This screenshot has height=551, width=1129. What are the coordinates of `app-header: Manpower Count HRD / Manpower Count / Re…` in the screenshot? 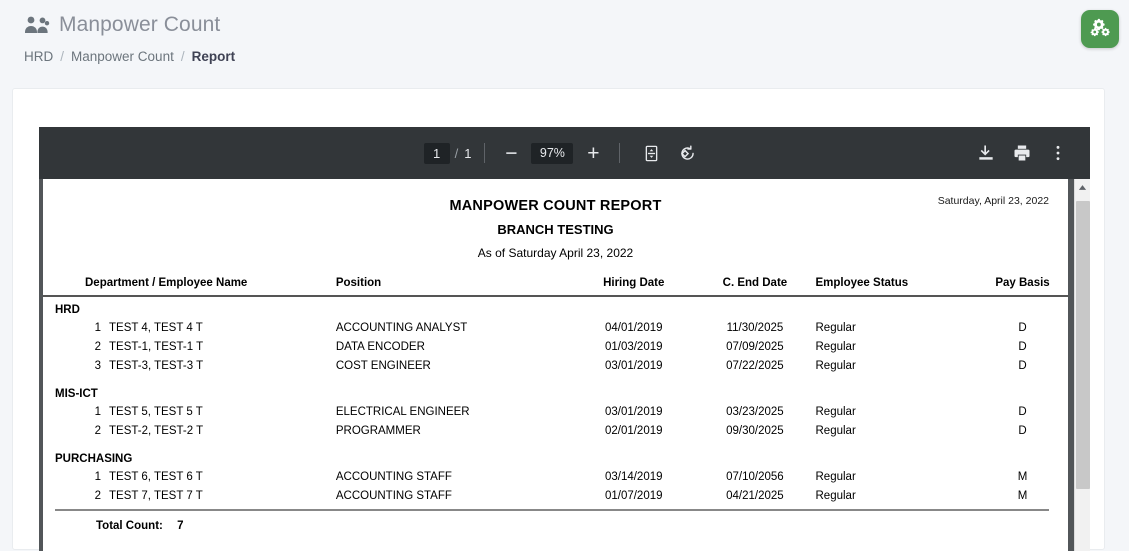 It's located at (564, 37).